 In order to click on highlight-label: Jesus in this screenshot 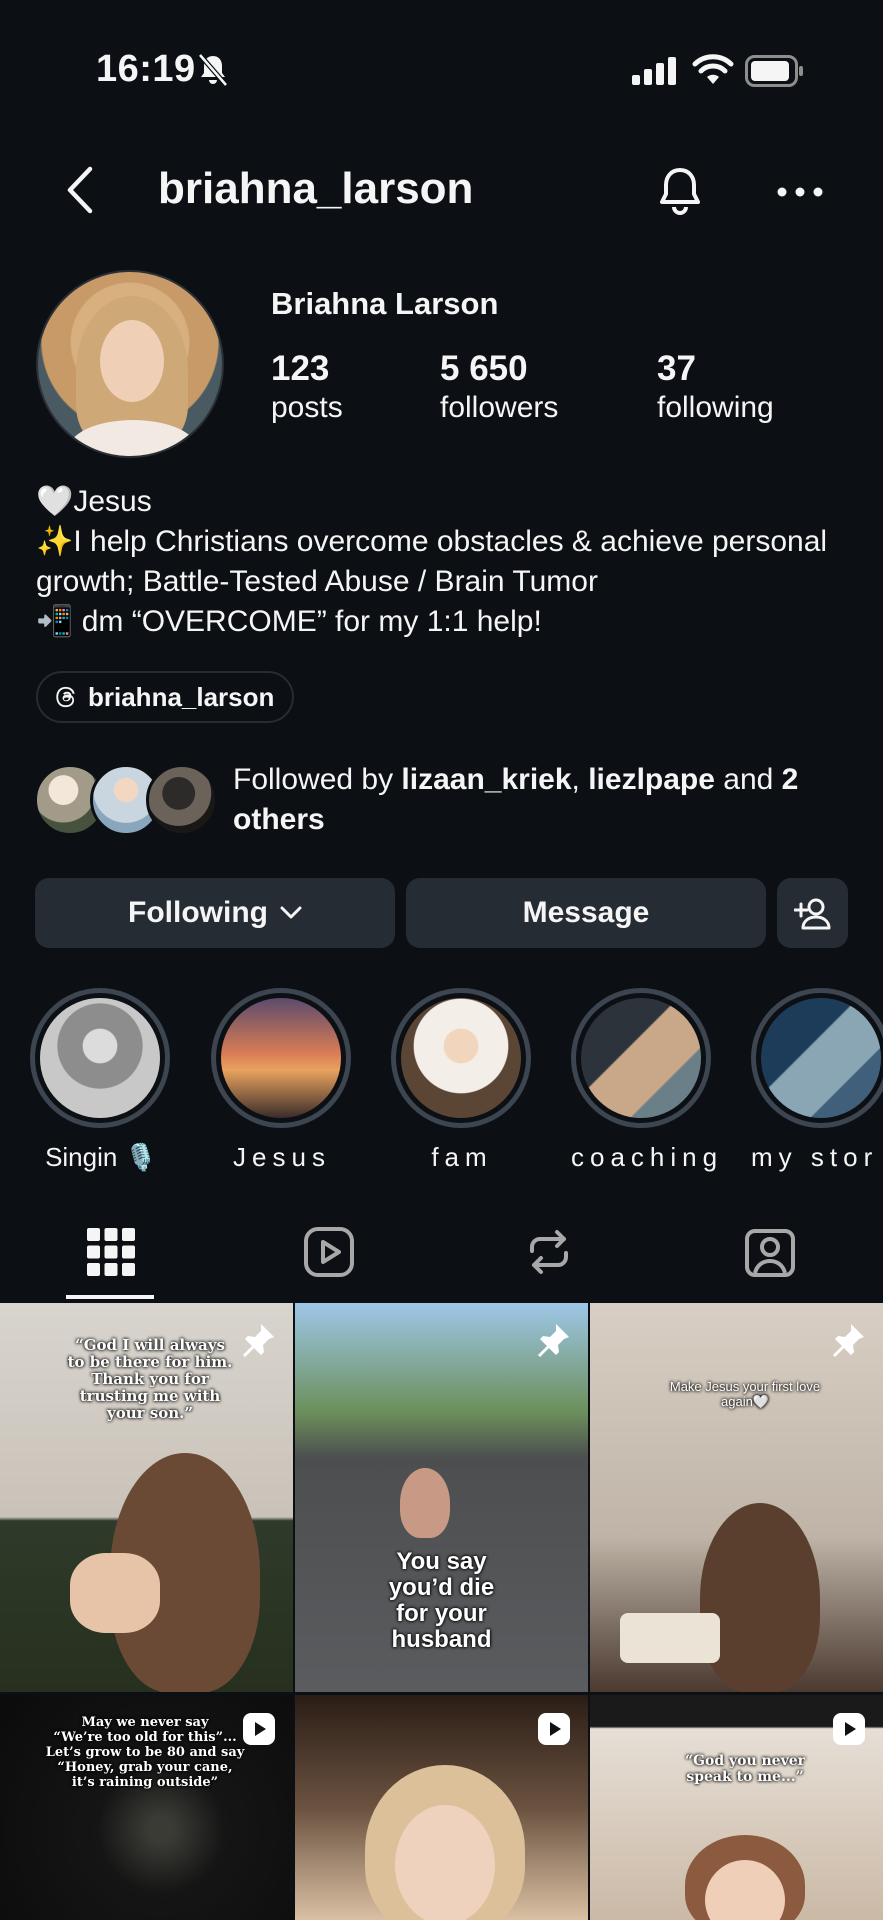, I will do `click(282, 1157)`.